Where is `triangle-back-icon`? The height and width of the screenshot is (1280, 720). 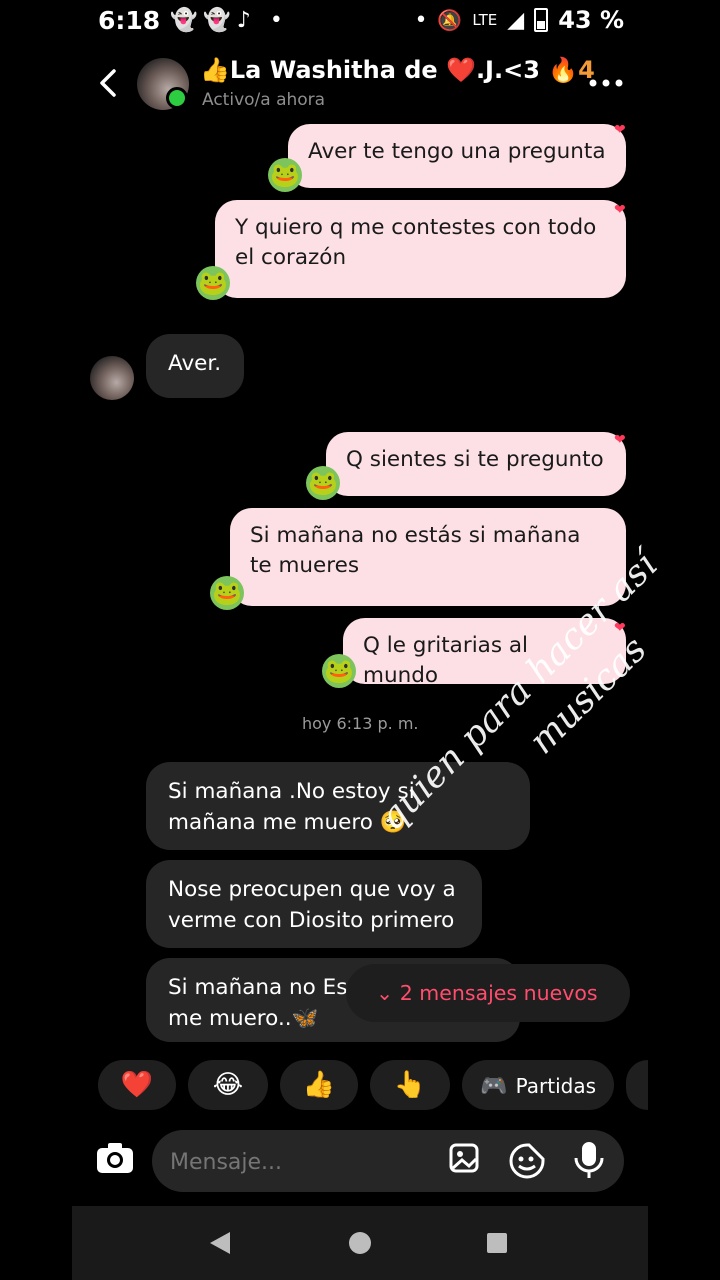
triangle-back-icon is located at coordinates (220, 1243).